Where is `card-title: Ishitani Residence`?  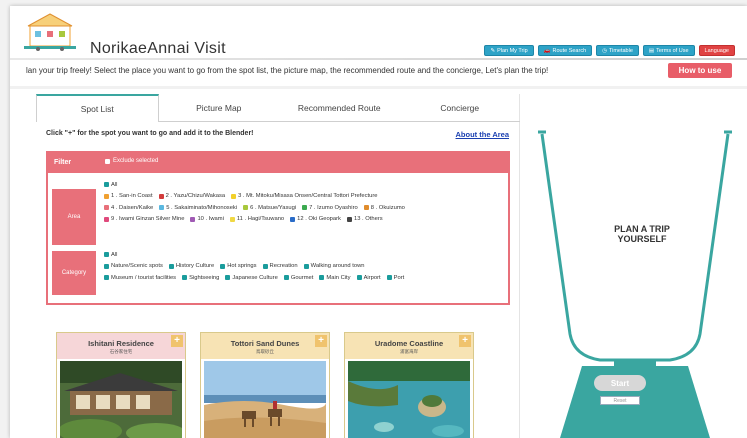
card-title: Ishitani Residence is located at coordinates (121, 343).